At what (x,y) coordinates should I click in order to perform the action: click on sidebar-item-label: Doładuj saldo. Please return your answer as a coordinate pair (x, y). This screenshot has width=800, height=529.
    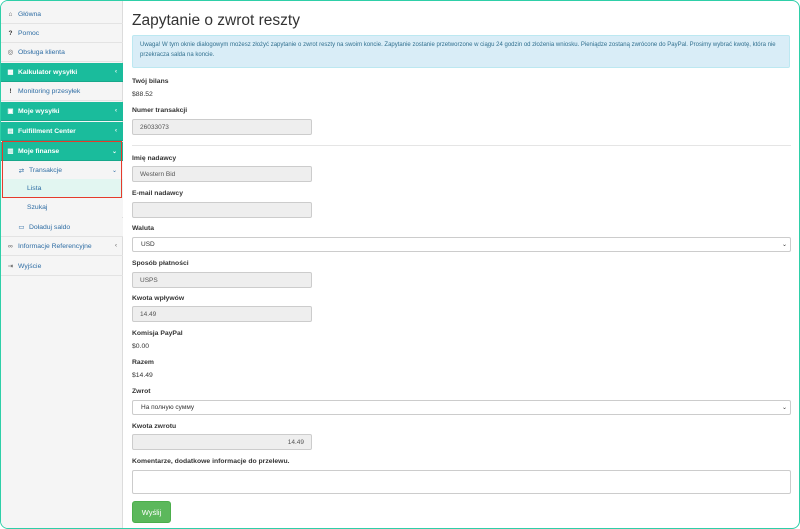
    Looking at the image, I should click on (50, 227).